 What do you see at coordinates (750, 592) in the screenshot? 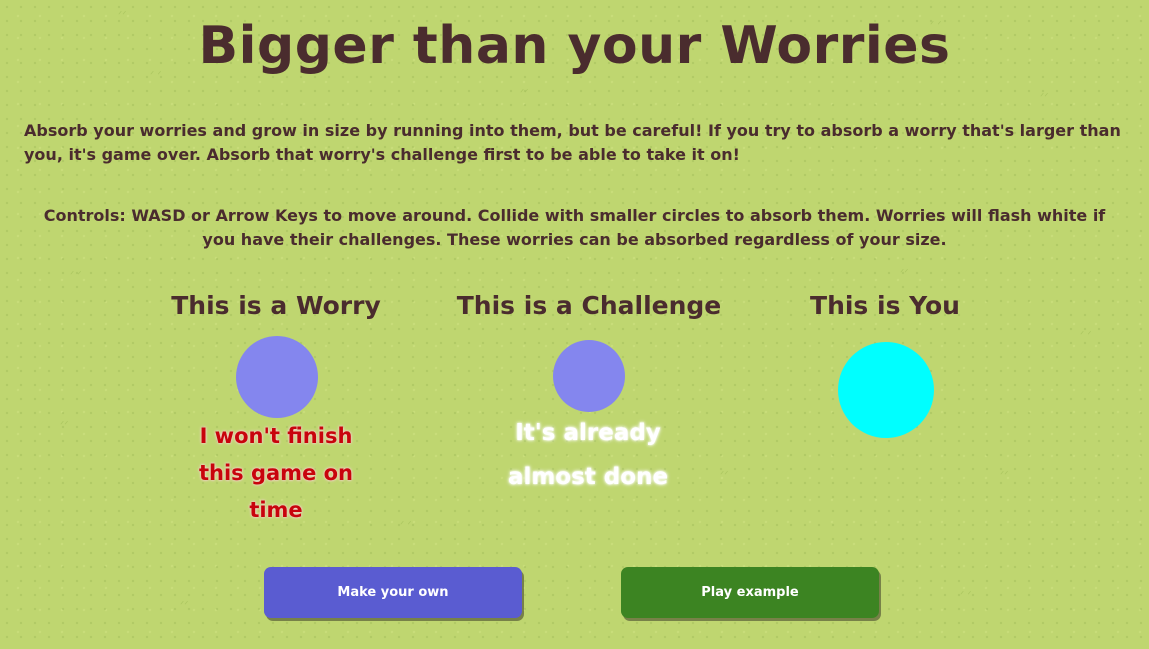
I see `play-example-button: Play example` at bounding box center [750, 592].